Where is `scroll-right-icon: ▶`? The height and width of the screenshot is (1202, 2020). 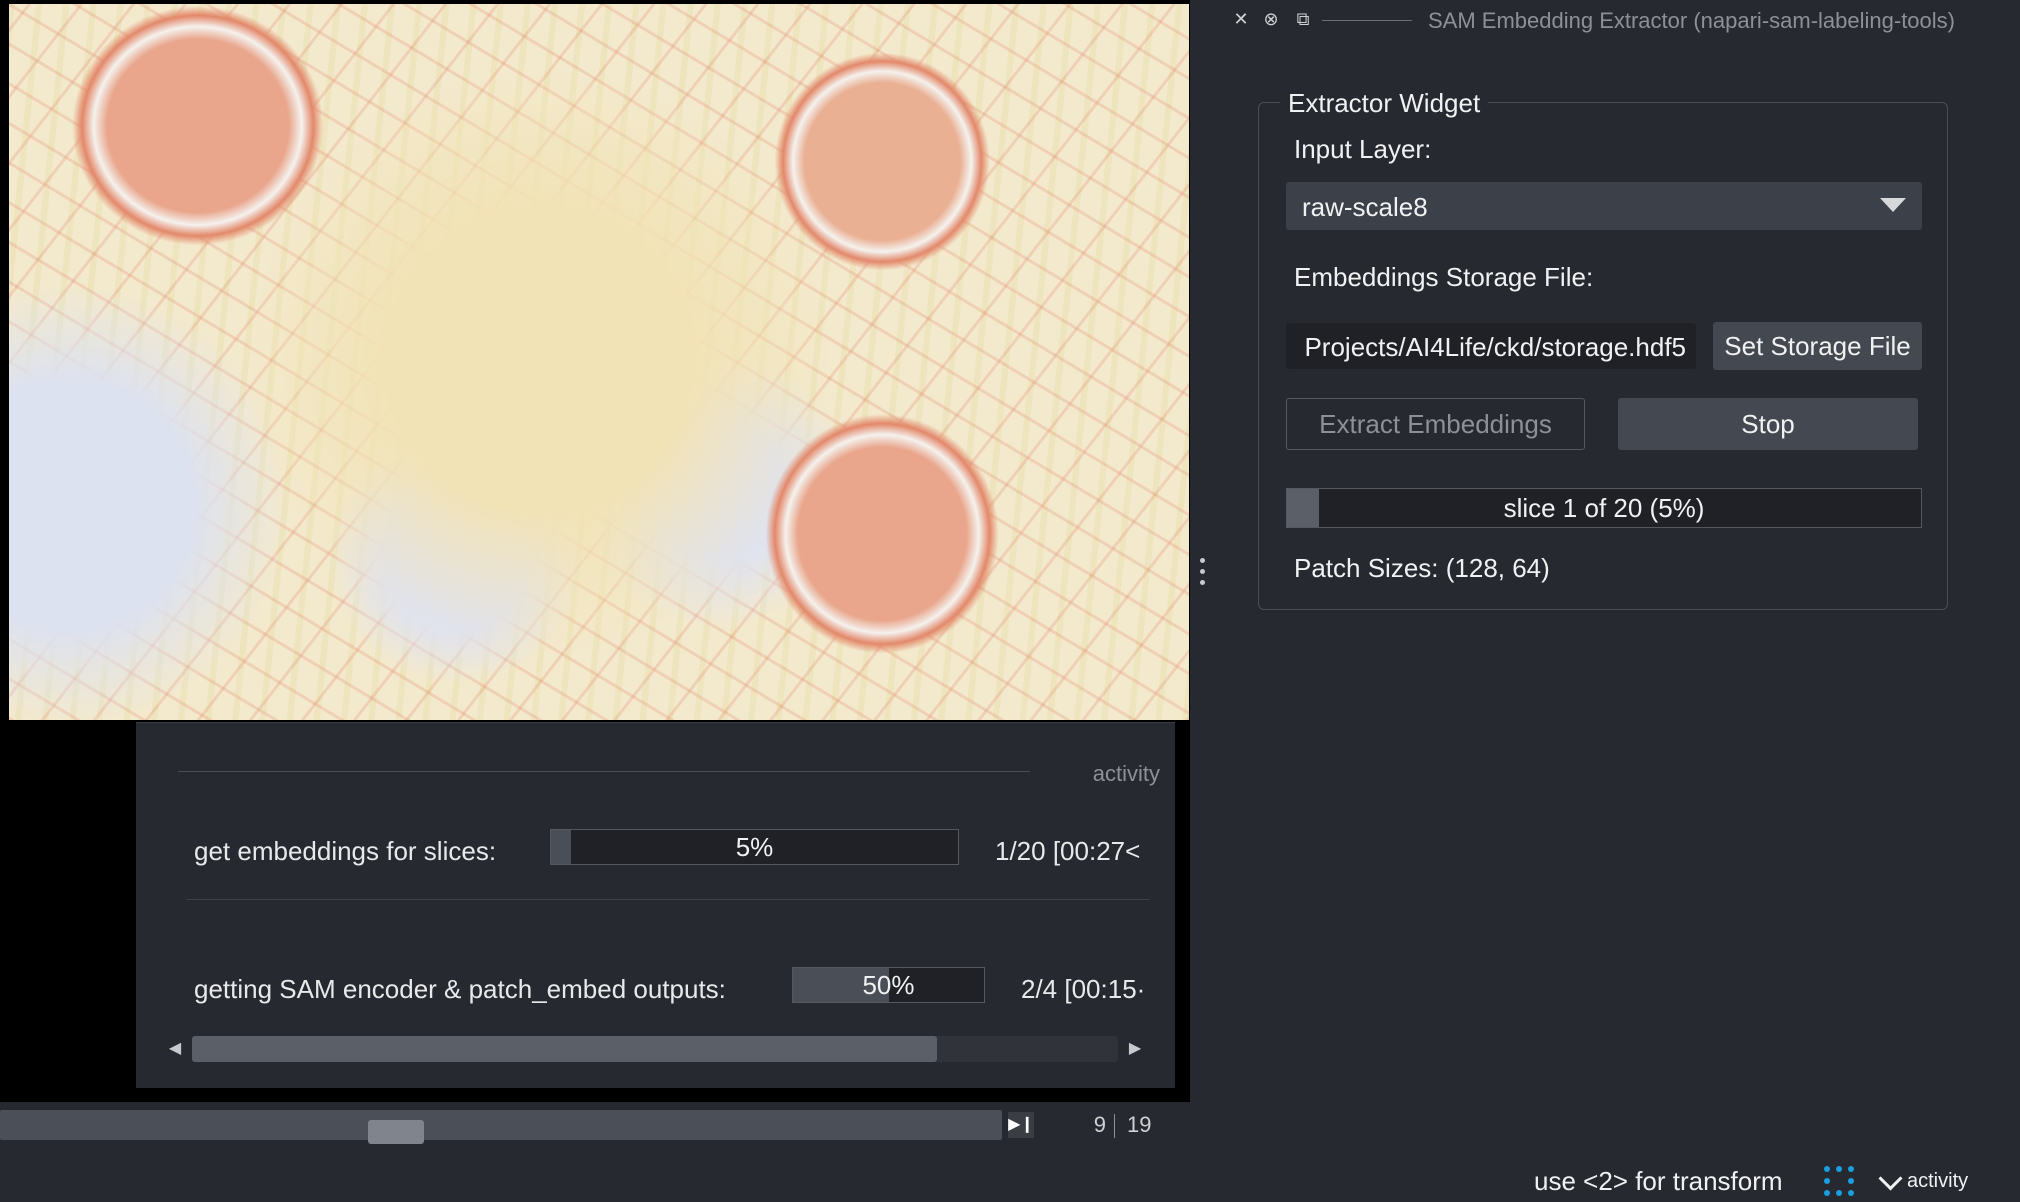 scroll-right-icon: ▶ is located at coordinates (1135, 1049).